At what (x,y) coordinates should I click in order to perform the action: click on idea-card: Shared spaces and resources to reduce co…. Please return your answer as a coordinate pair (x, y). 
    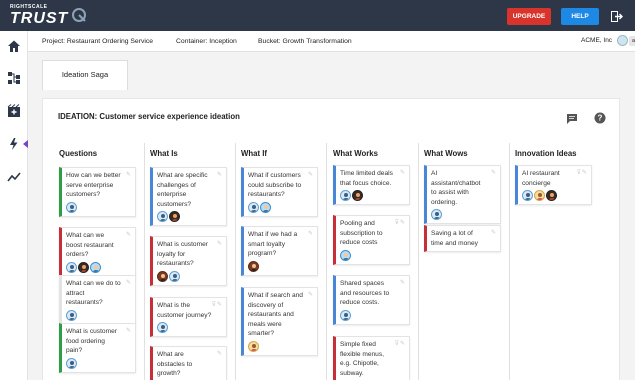
    Looking at the image, I should click on (371, 300).